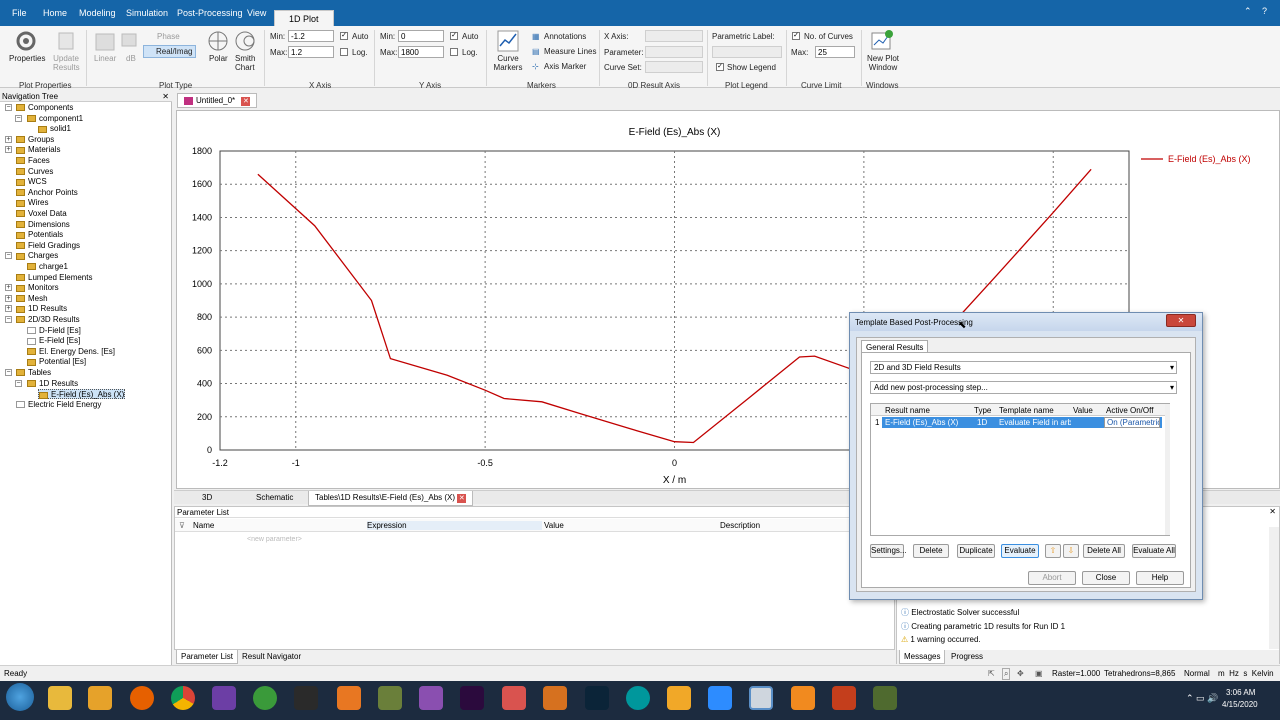  What do you see at coordinates (170, 51) in the screenshot?
I see `real-imag-button: Real/Imag` at bounding box center [170, 51].